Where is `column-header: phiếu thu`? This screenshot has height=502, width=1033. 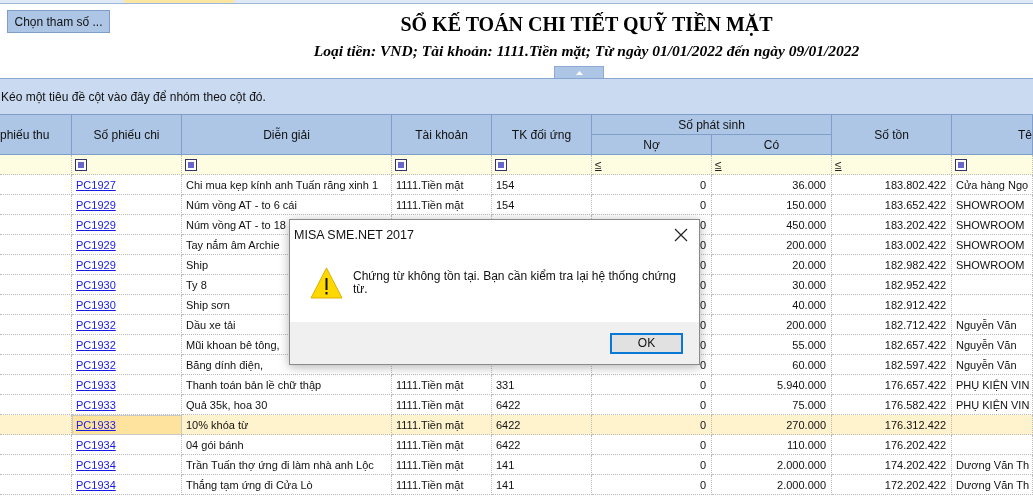
column-header: phiếu thu is located at coordinates (36, 134).